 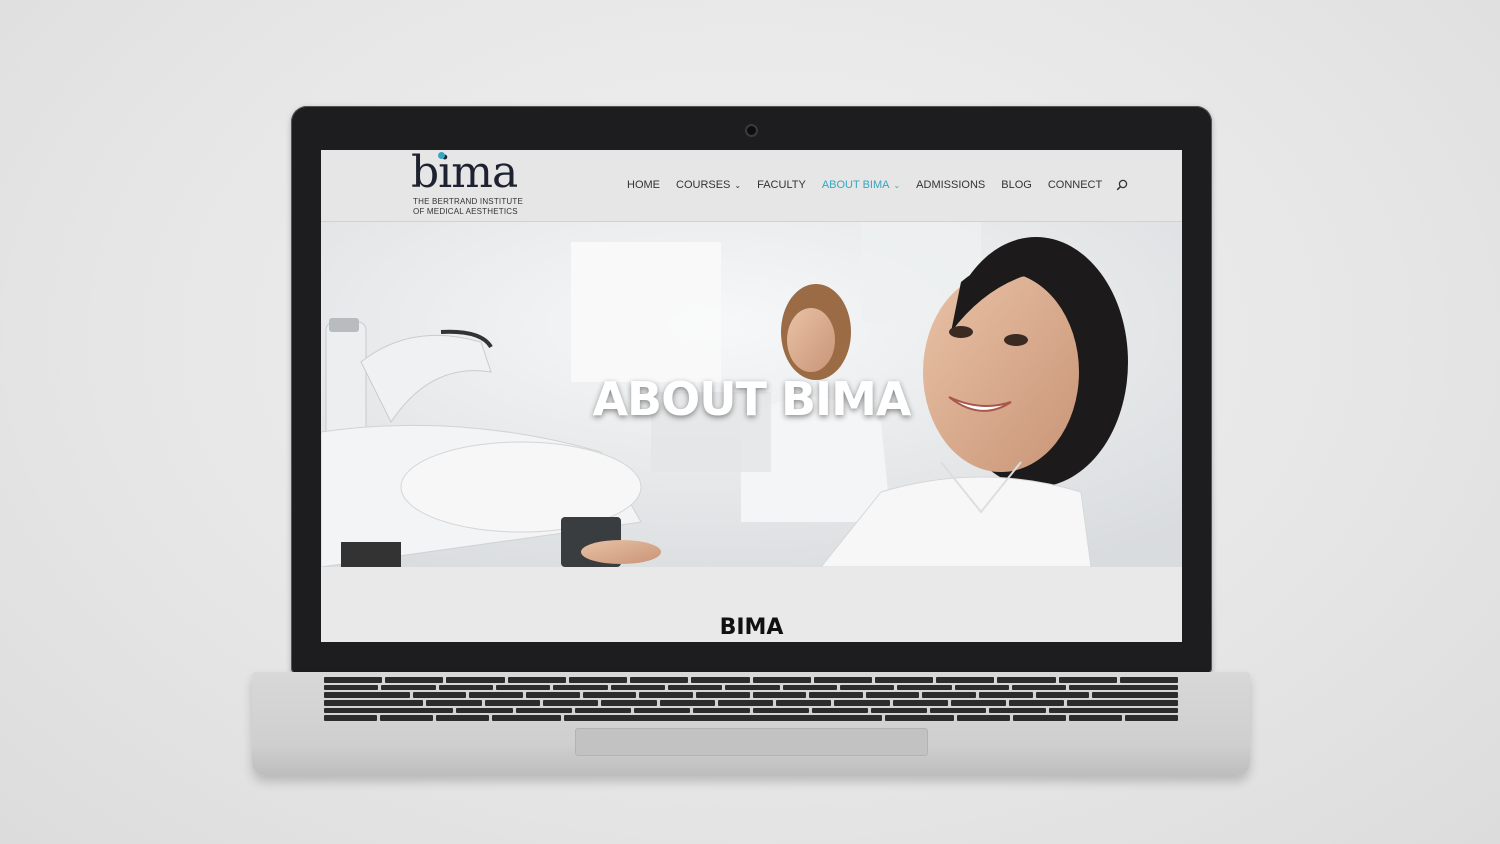 What do you see at coordinates (1122, 185) in the screenshot?
I see `search-icon` at bounding box center [1122, 185].